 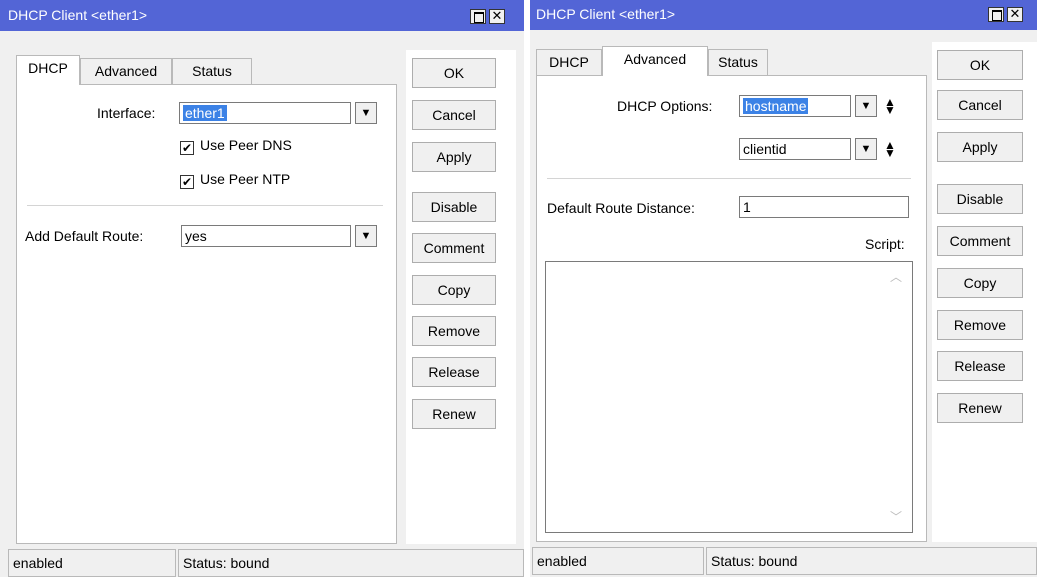 What do you see at coordinates (795, 149) in the screenshot?
I see `dhcp-option-2-select: clientid` at bounding box center [795, 149].